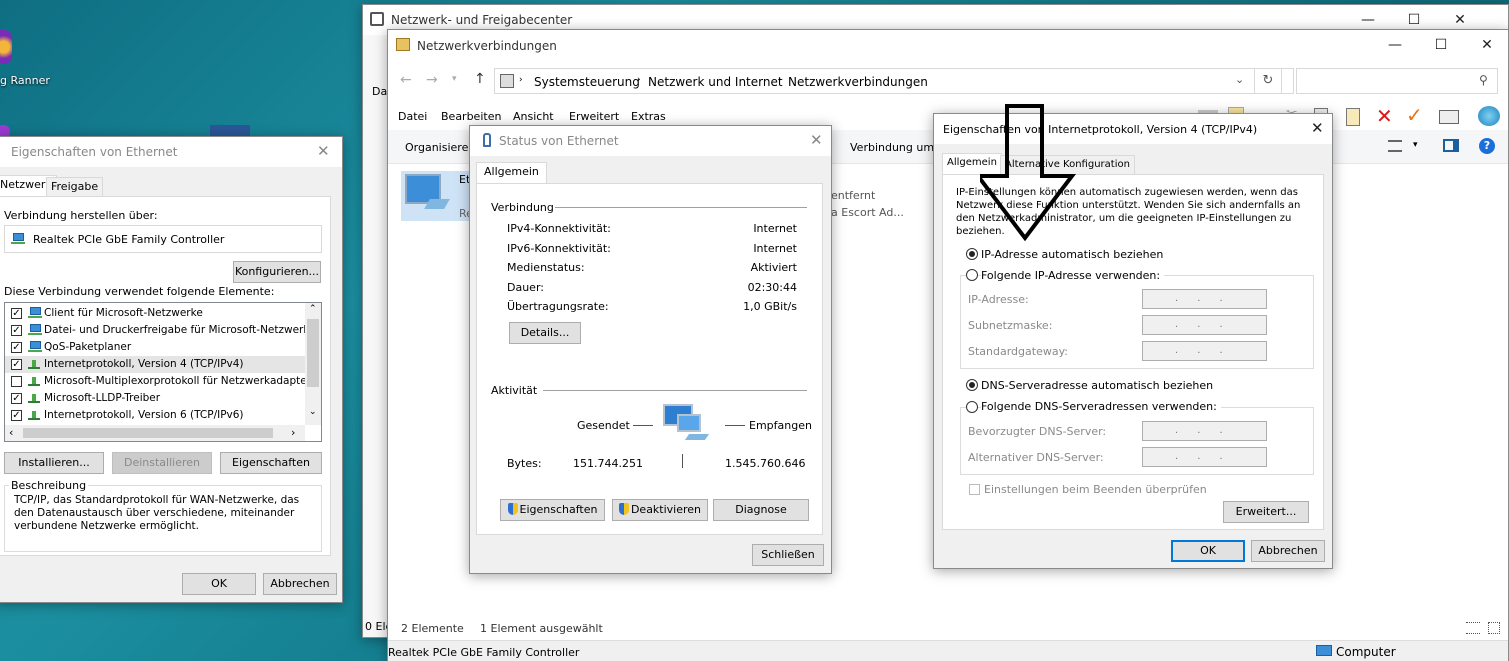 Image resolution: width=1509 pixels, height=661 pixels. I want to click on vertical-scrollbar: ⌃ ⌄, so click(313, 364).